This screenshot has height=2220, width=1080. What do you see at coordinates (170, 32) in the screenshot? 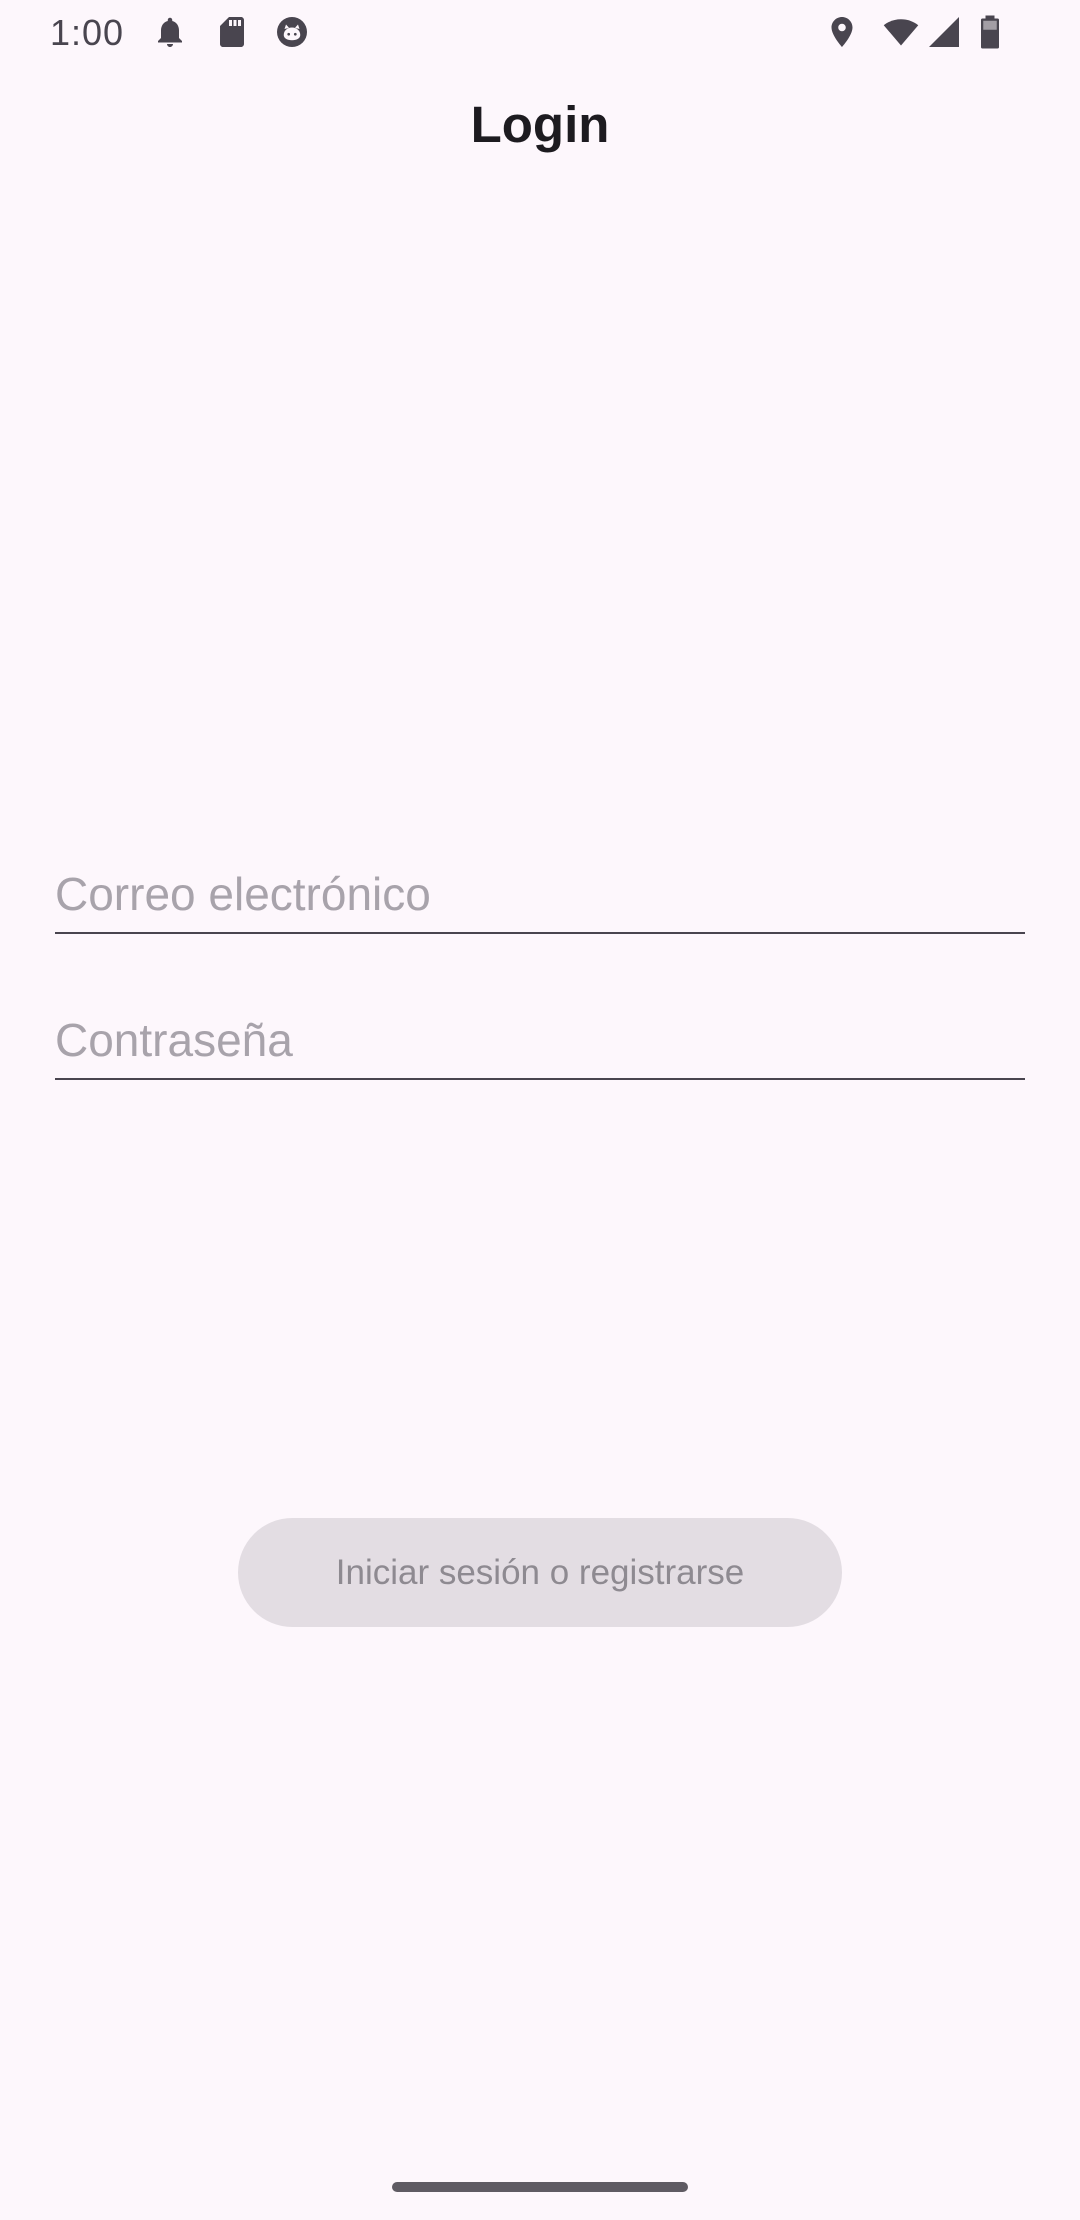
I see `notification-bell-icon` at bounding box center [170, 32].